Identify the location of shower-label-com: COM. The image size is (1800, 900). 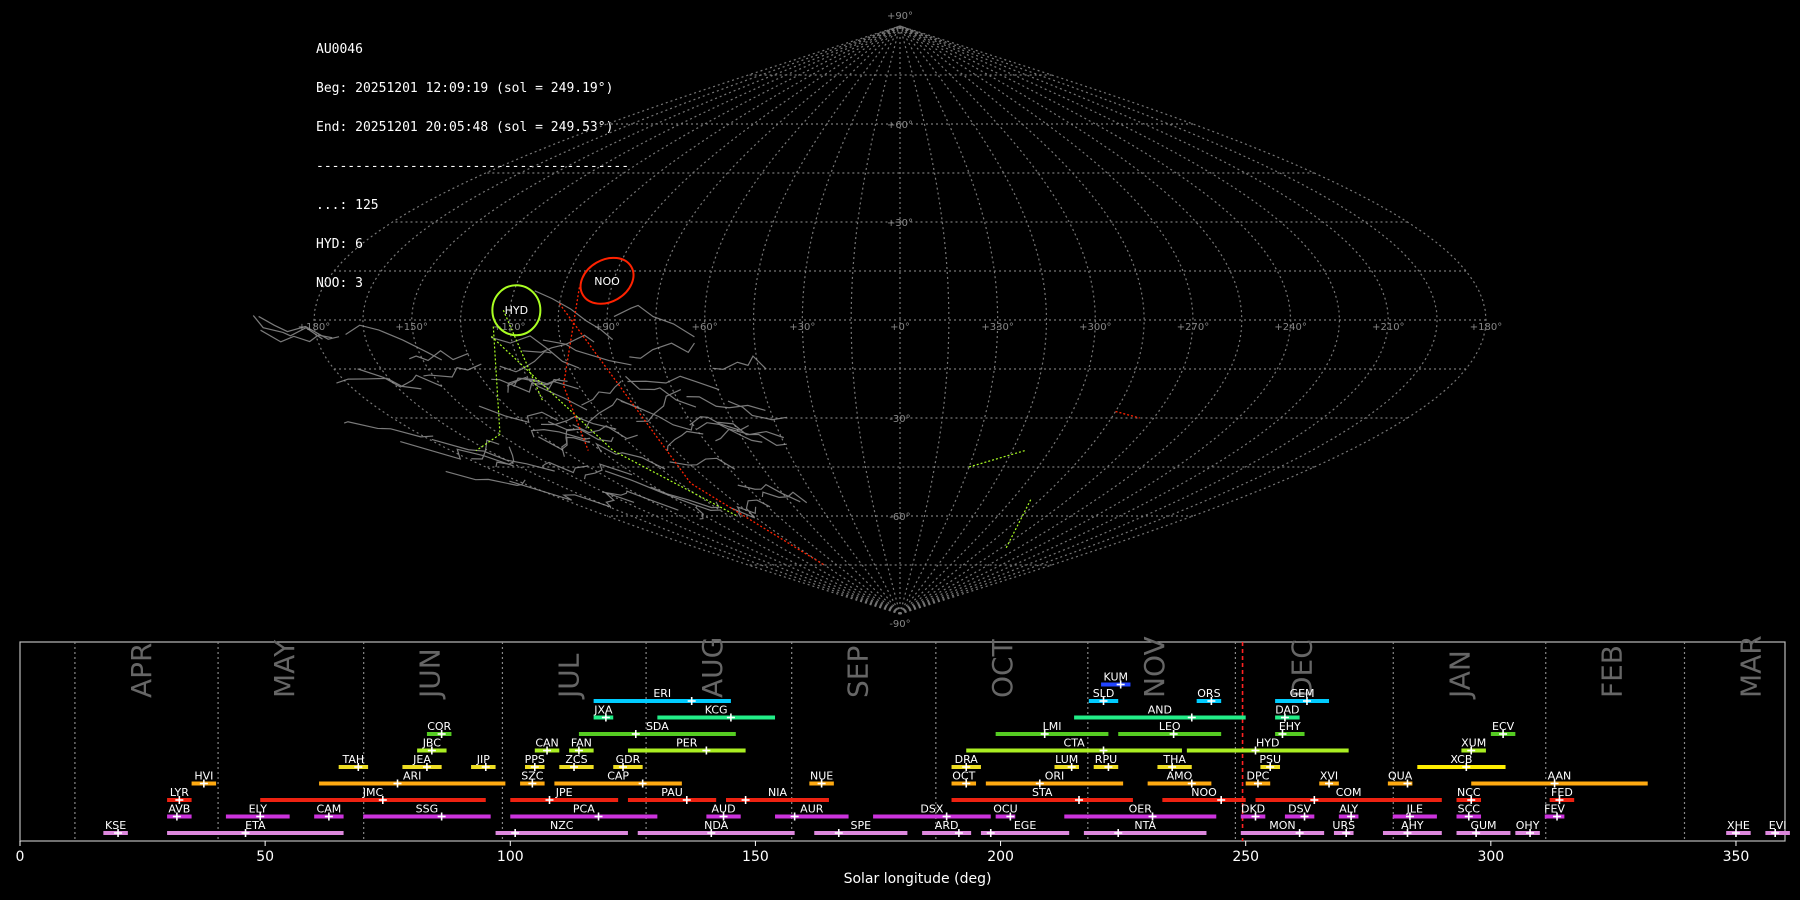
(1349, 792).